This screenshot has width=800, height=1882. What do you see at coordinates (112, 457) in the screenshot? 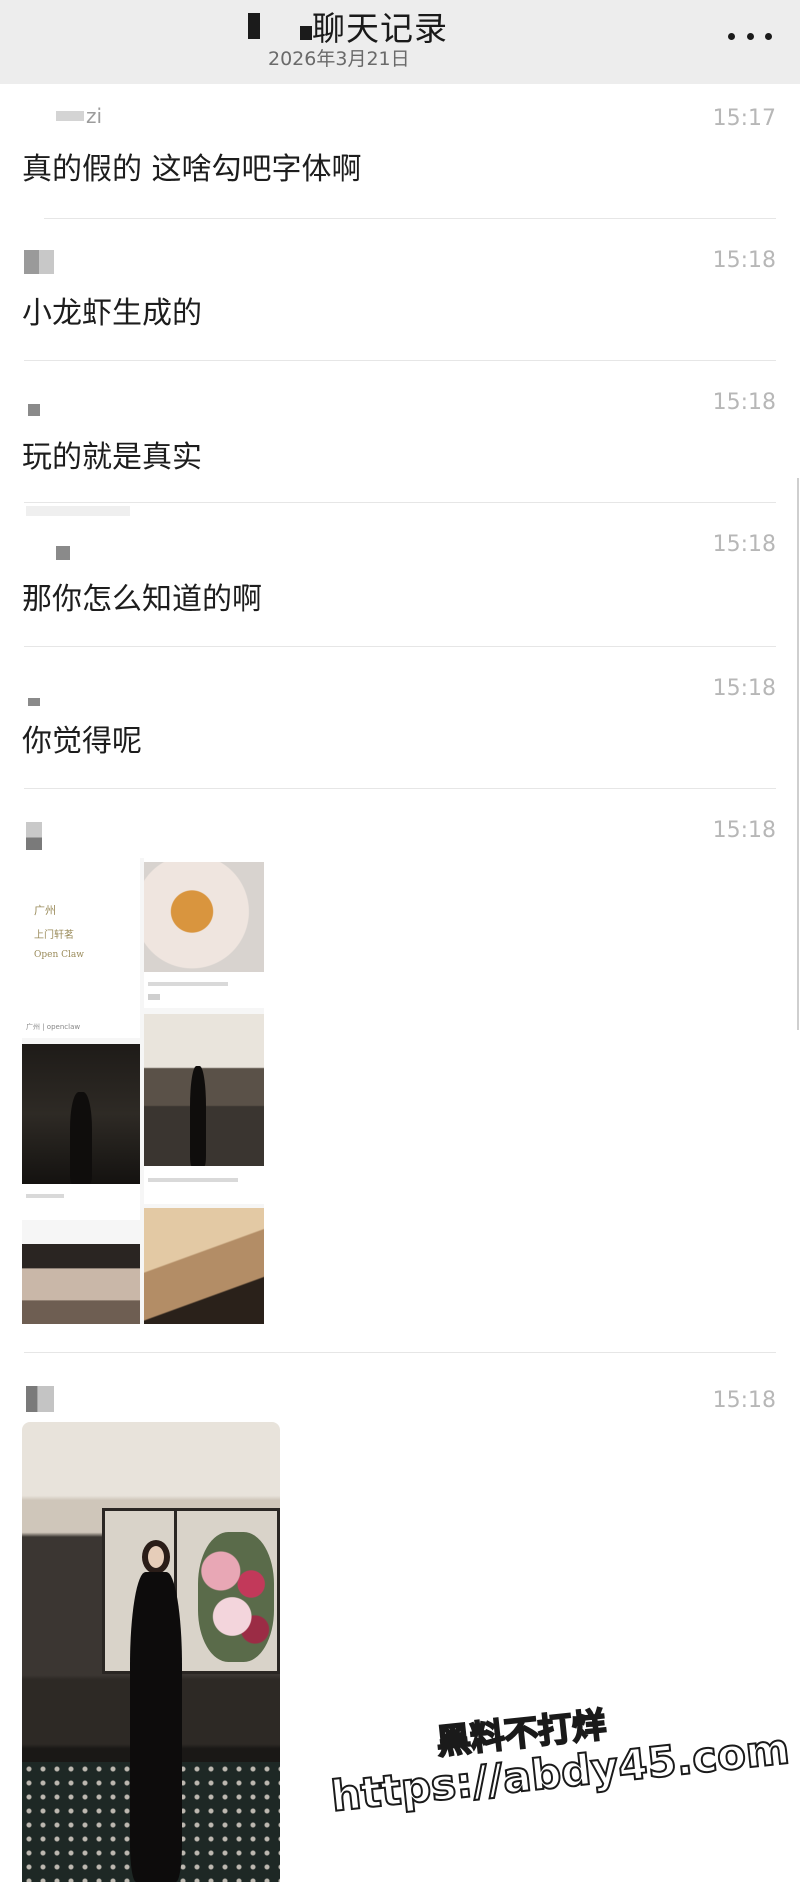
I see `message-text: 玩的就是真实` at bounding box center [112, 457].